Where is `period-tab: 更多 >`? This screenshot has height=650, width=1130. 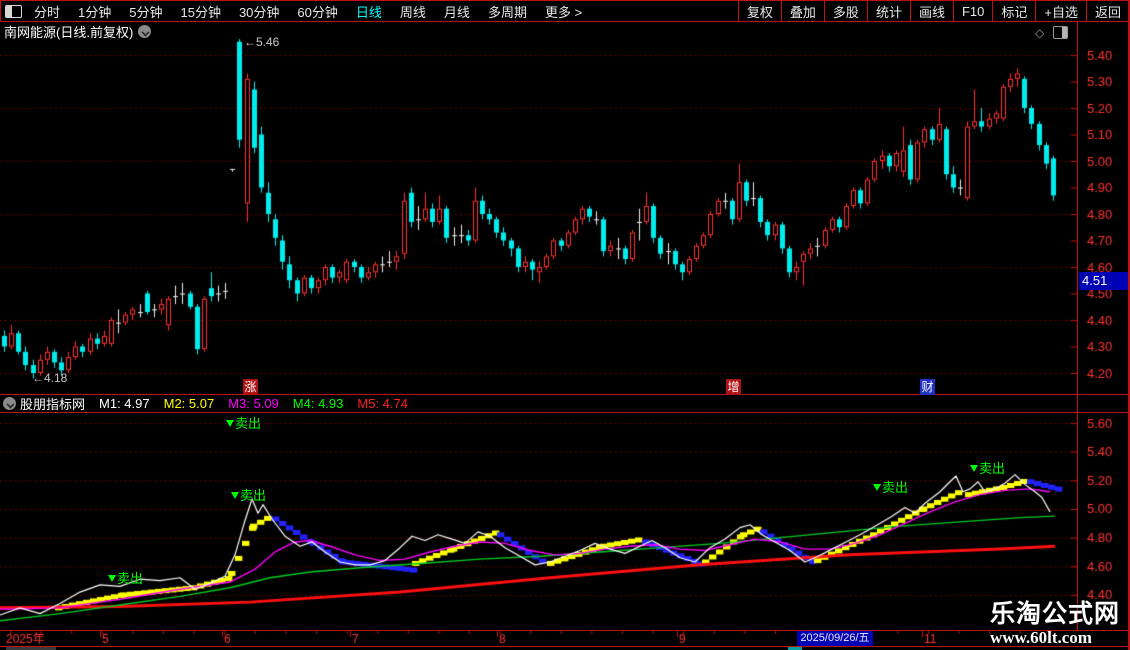 period-tab: 更多 > is located at coordinates (563, 11).